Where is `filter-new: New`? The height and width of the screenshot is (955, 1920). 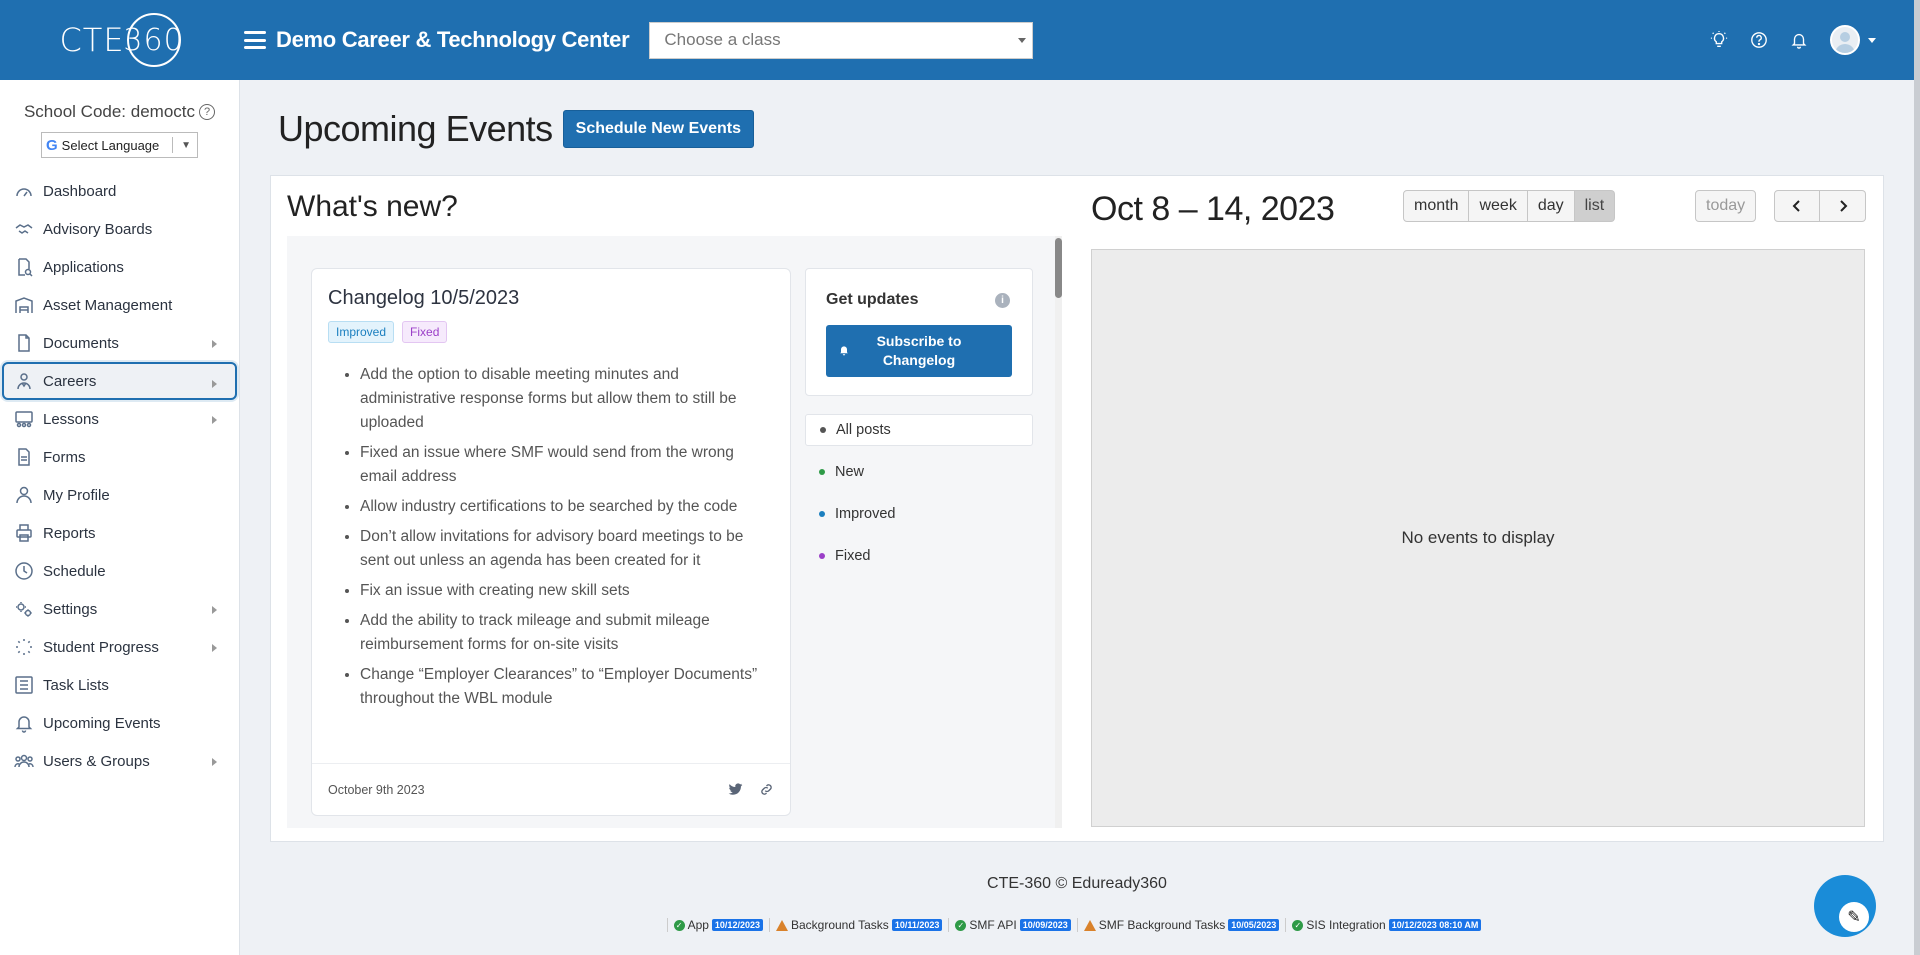
filter-new: New is located at coordinates (919, 472).